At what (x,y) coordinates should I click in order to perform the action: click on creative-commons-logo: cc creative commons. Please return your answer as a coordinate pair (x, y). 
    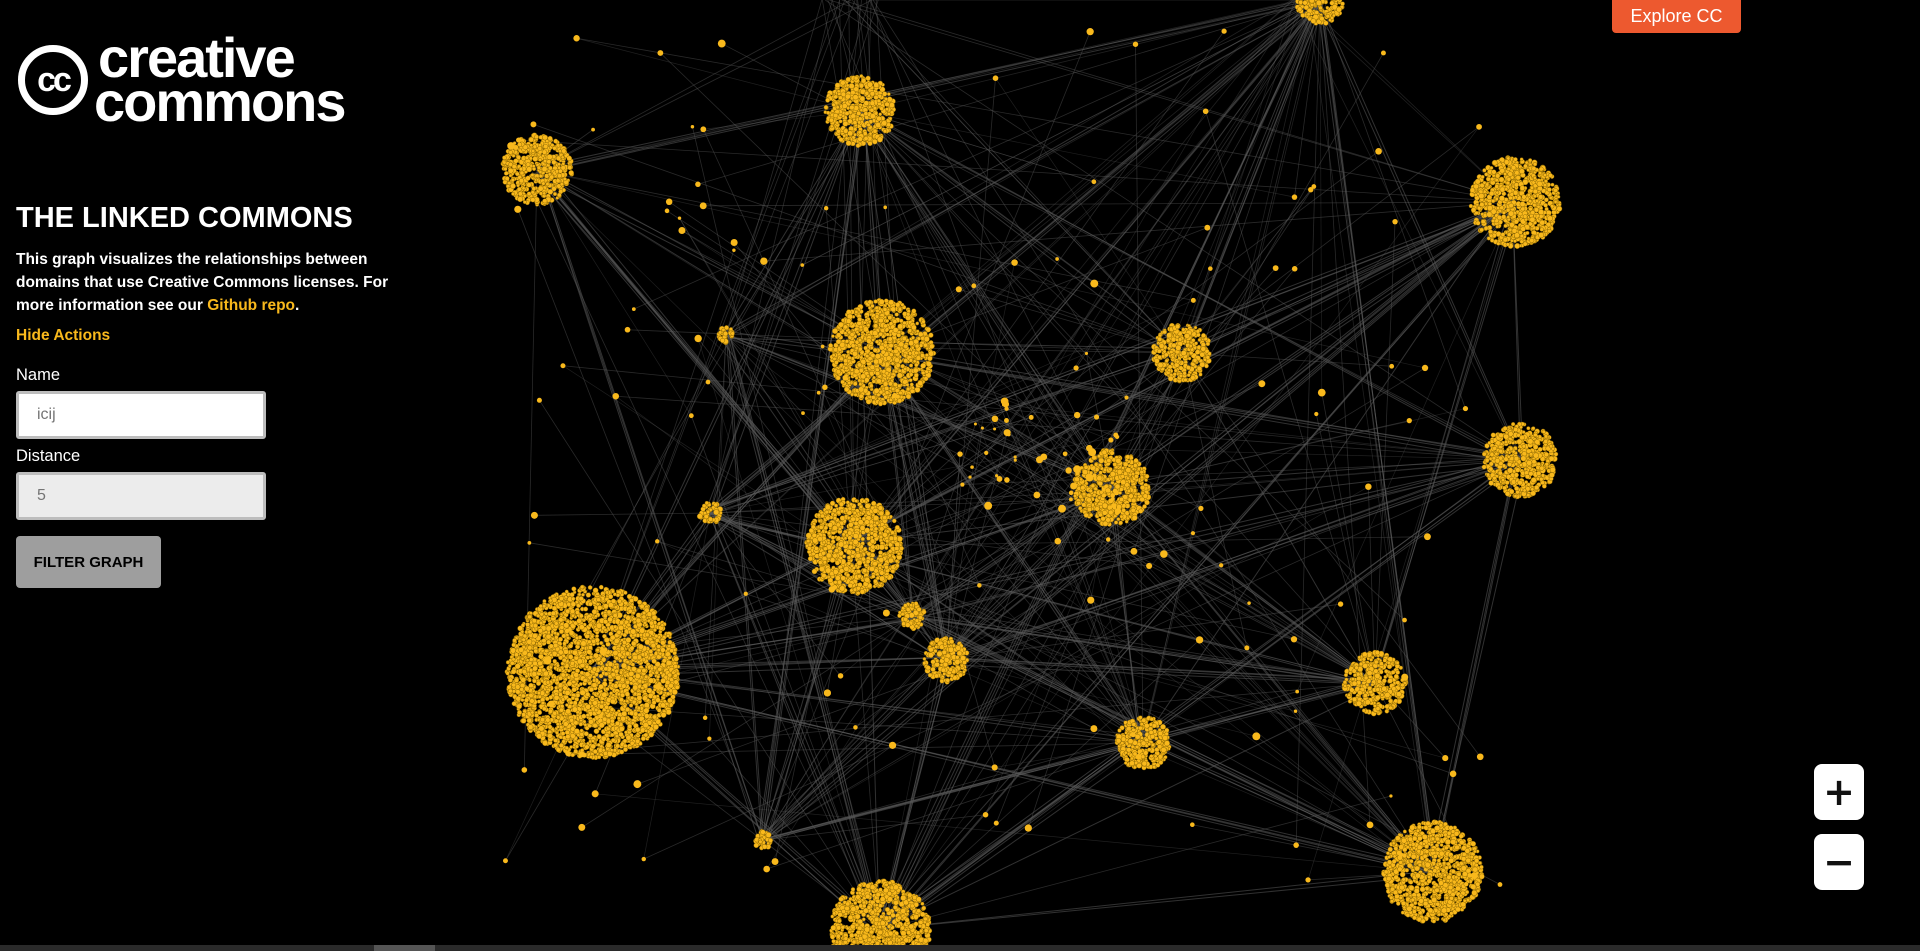
    Looking at the image, I should click on (182, 81).